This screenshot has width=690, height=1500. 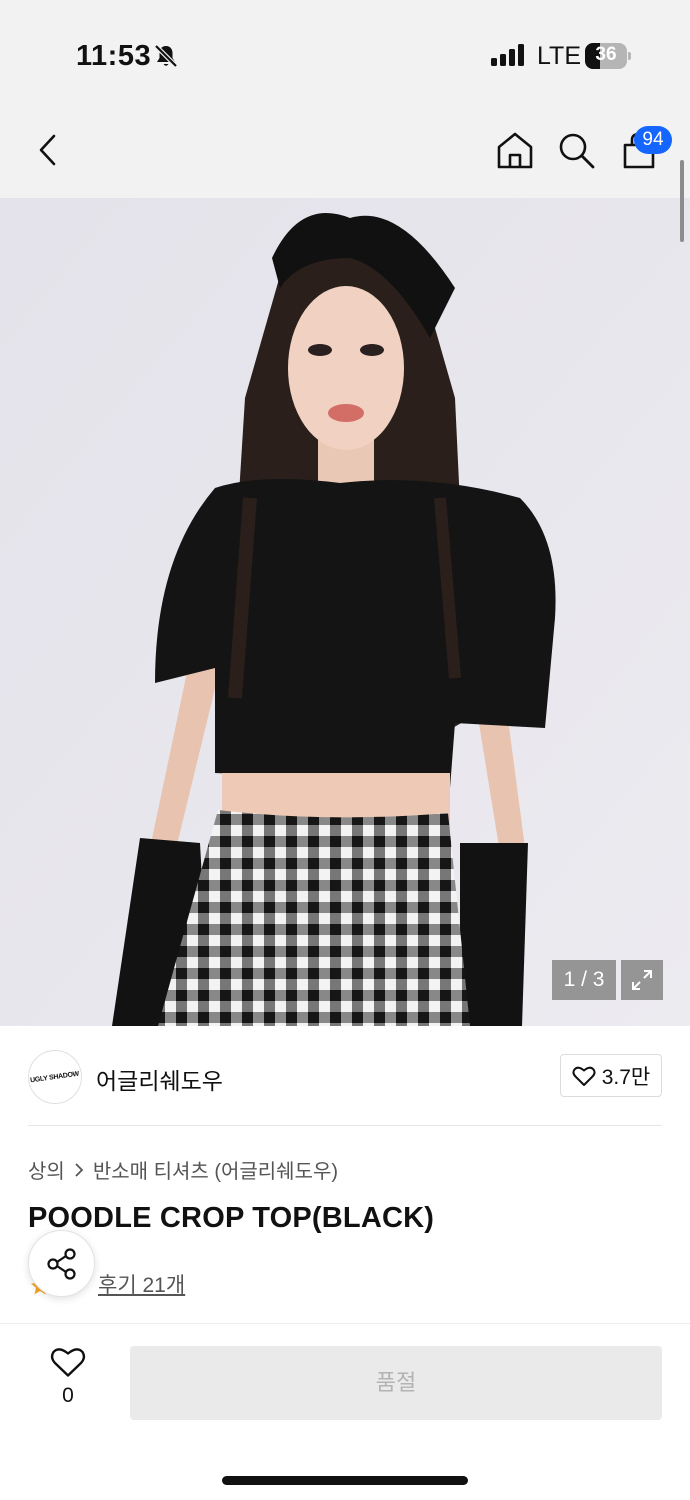 What do you see at coordinates (159, 1079) in the screenshot?
I see `brand-name: 어글리쉐도우` at bounding box center [159, 1079].